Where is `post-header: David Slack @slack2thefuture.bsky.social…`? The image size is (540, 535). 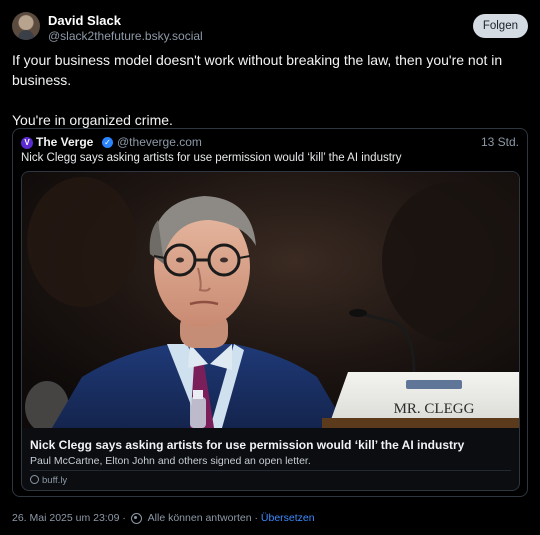 post-header: David Slack @slack2thefuture.bsky.social… is located at coordinates (270, 29).